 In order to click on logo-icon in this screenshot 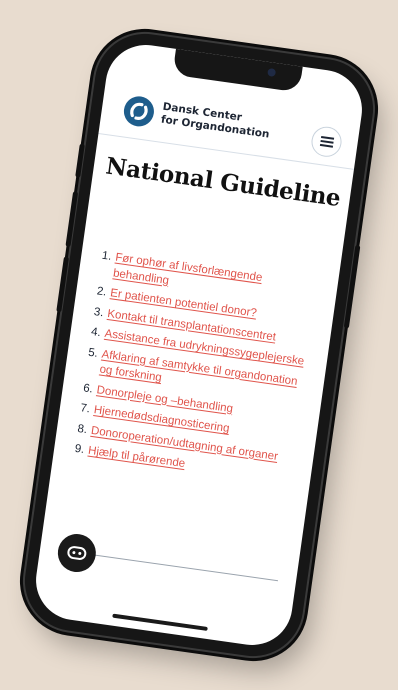, I will do `click(138, 111)`.